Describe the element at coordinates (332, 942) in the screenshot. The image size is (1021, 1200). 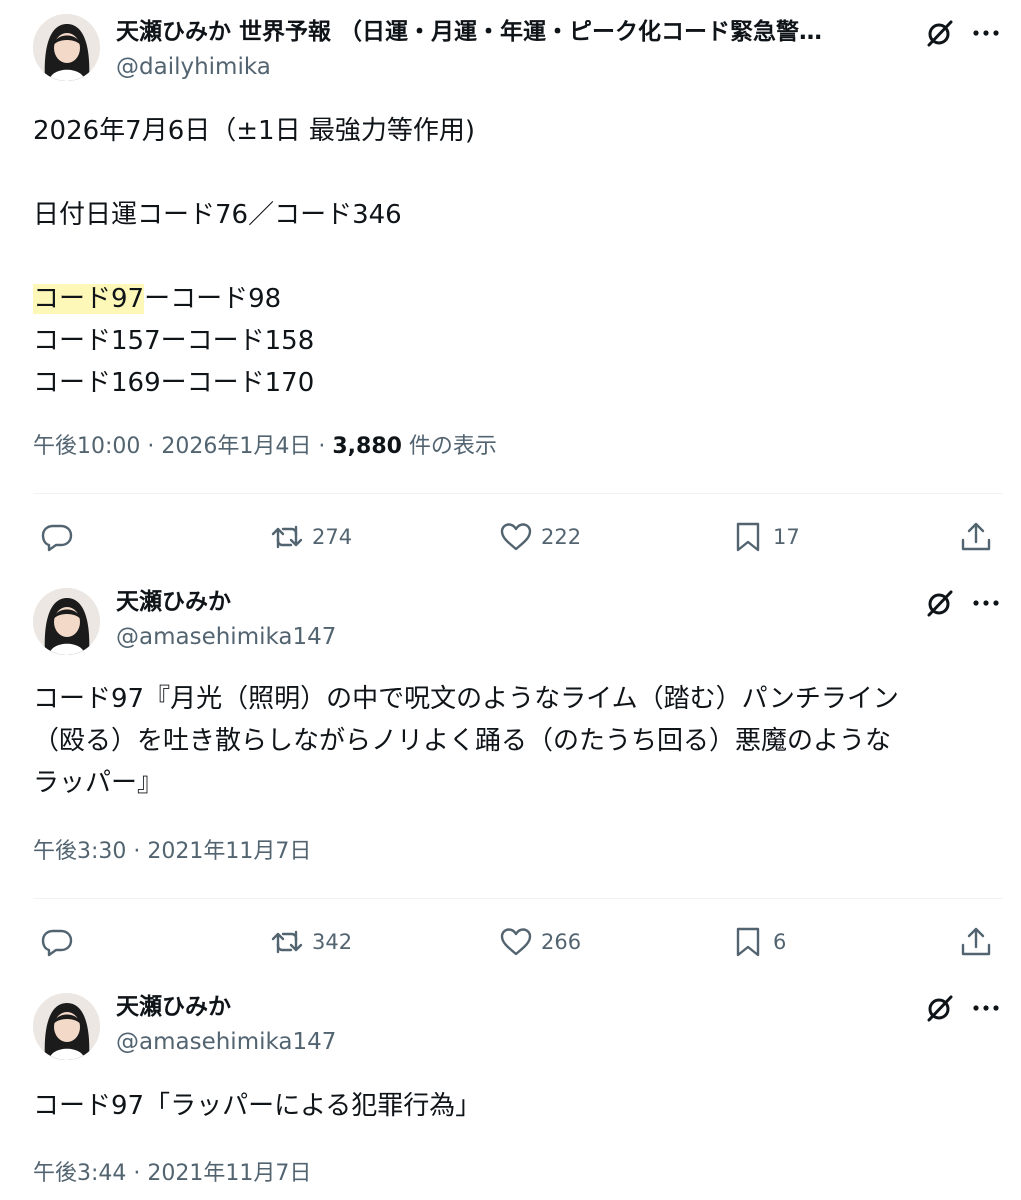
I see `retweet-count: 342` at that location.